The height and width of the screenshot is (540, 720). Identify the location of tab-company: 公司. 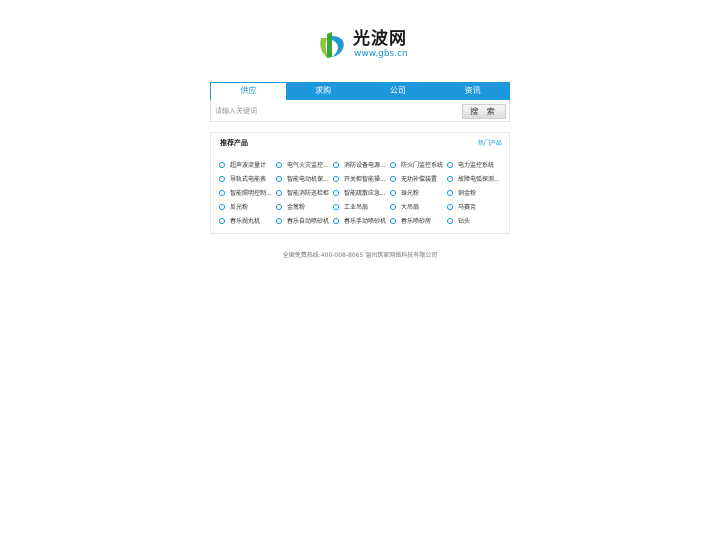
(398, 91).